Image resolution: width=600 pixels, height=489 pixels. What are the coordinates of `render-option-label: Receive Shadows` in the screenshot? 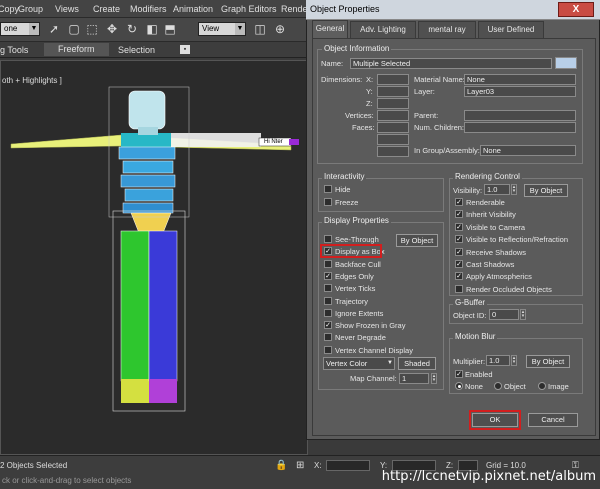 It's located at (496, 252).